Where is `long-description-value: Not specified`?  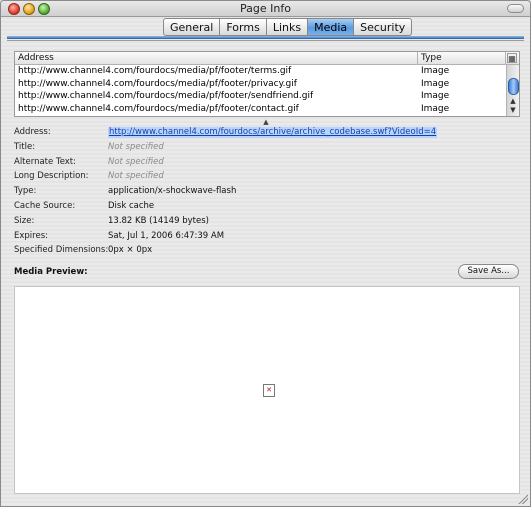 long-description-value: Not specified is located at coordinates (136, 176).